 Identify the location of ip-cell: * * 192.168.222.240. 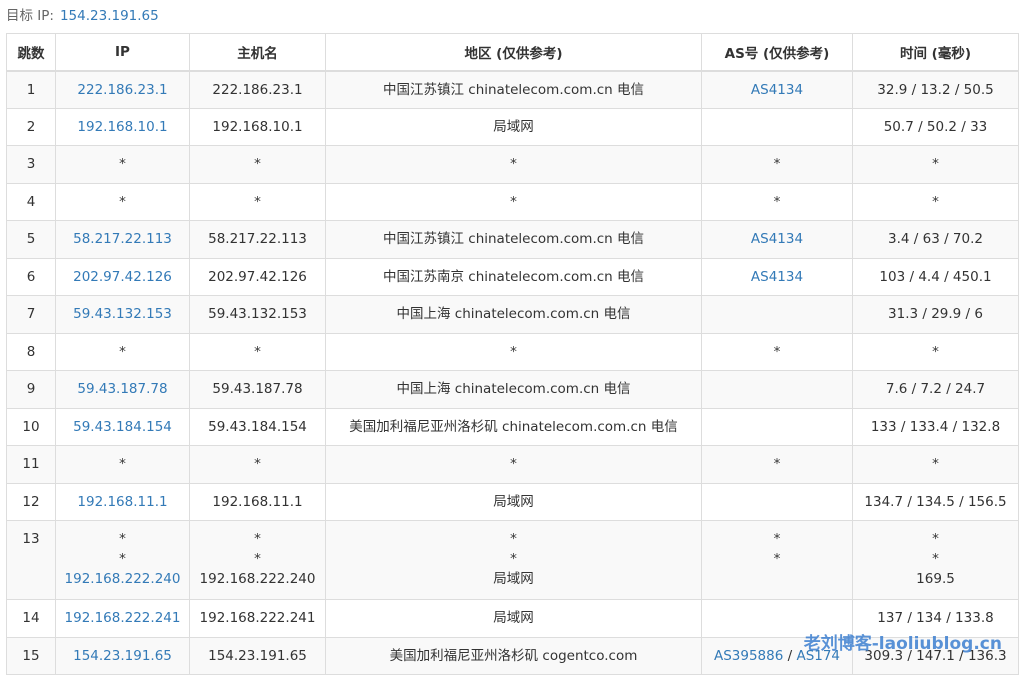
(122, 560).